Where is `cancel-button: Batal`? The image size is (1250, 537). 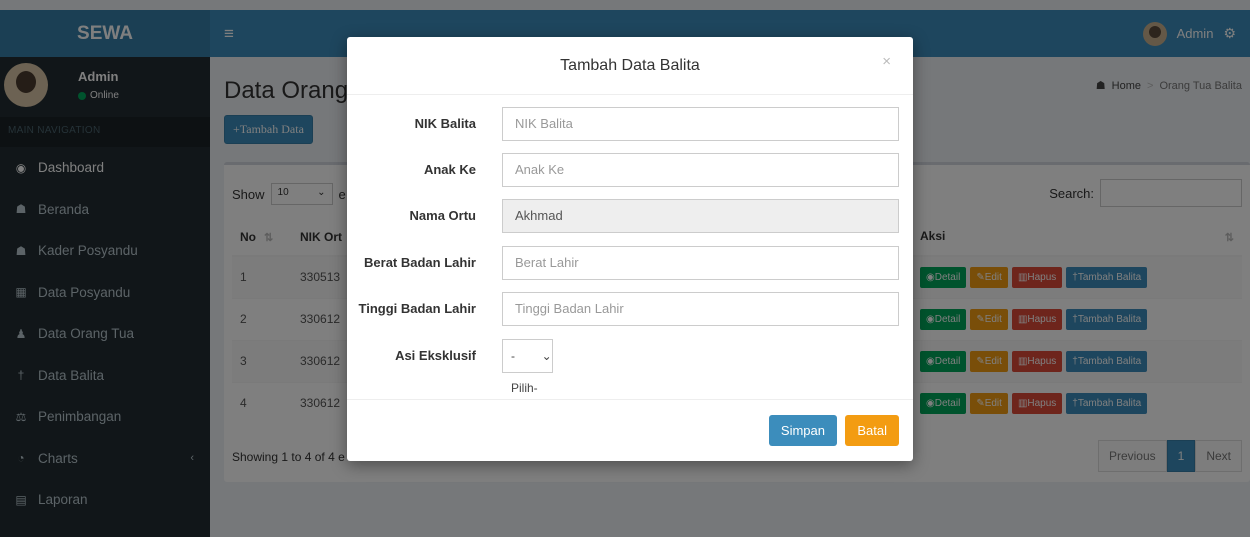
cancel-button: Batal is located at coordinates (872, 430).